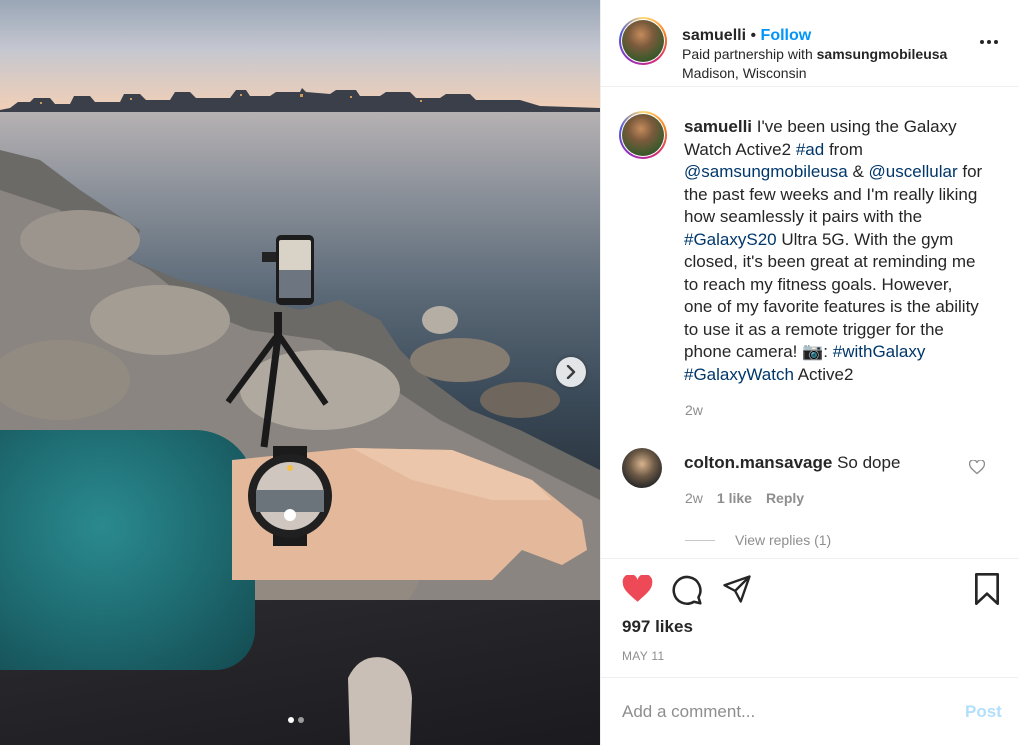 This screenshot has width=1018, height=746. I want to click on author-avatar, so click(643, 41).